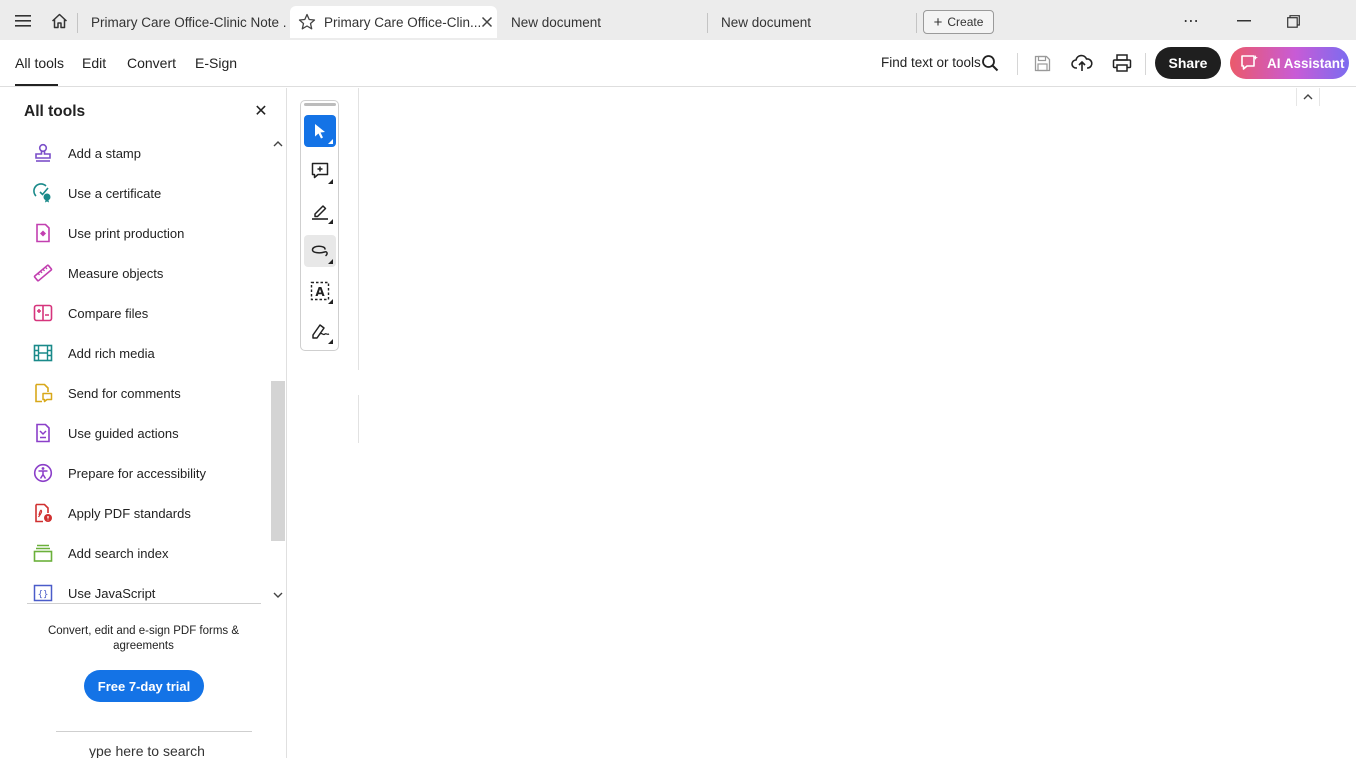 The image size is (1356, 758). I want to click on certificate-icon, so click(43, 193).